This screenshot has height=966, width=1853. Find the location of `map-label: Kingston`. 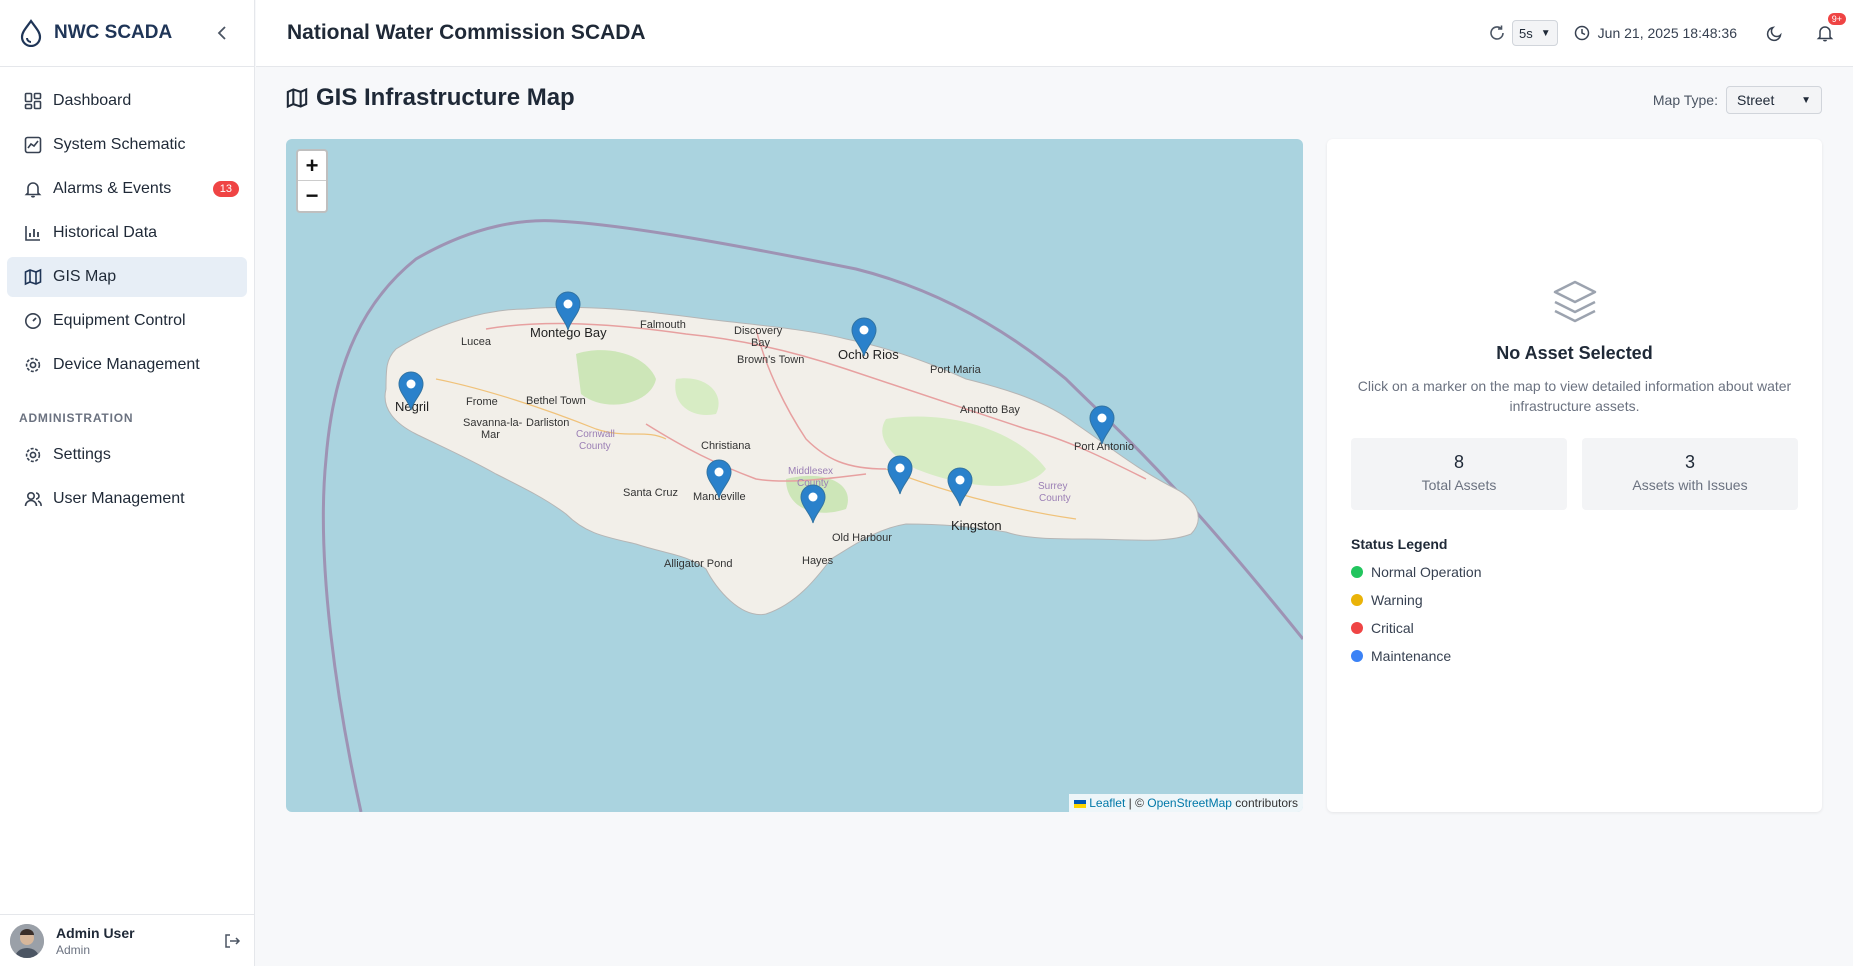

map-label: Kingston is located at coordinates (976, 525).